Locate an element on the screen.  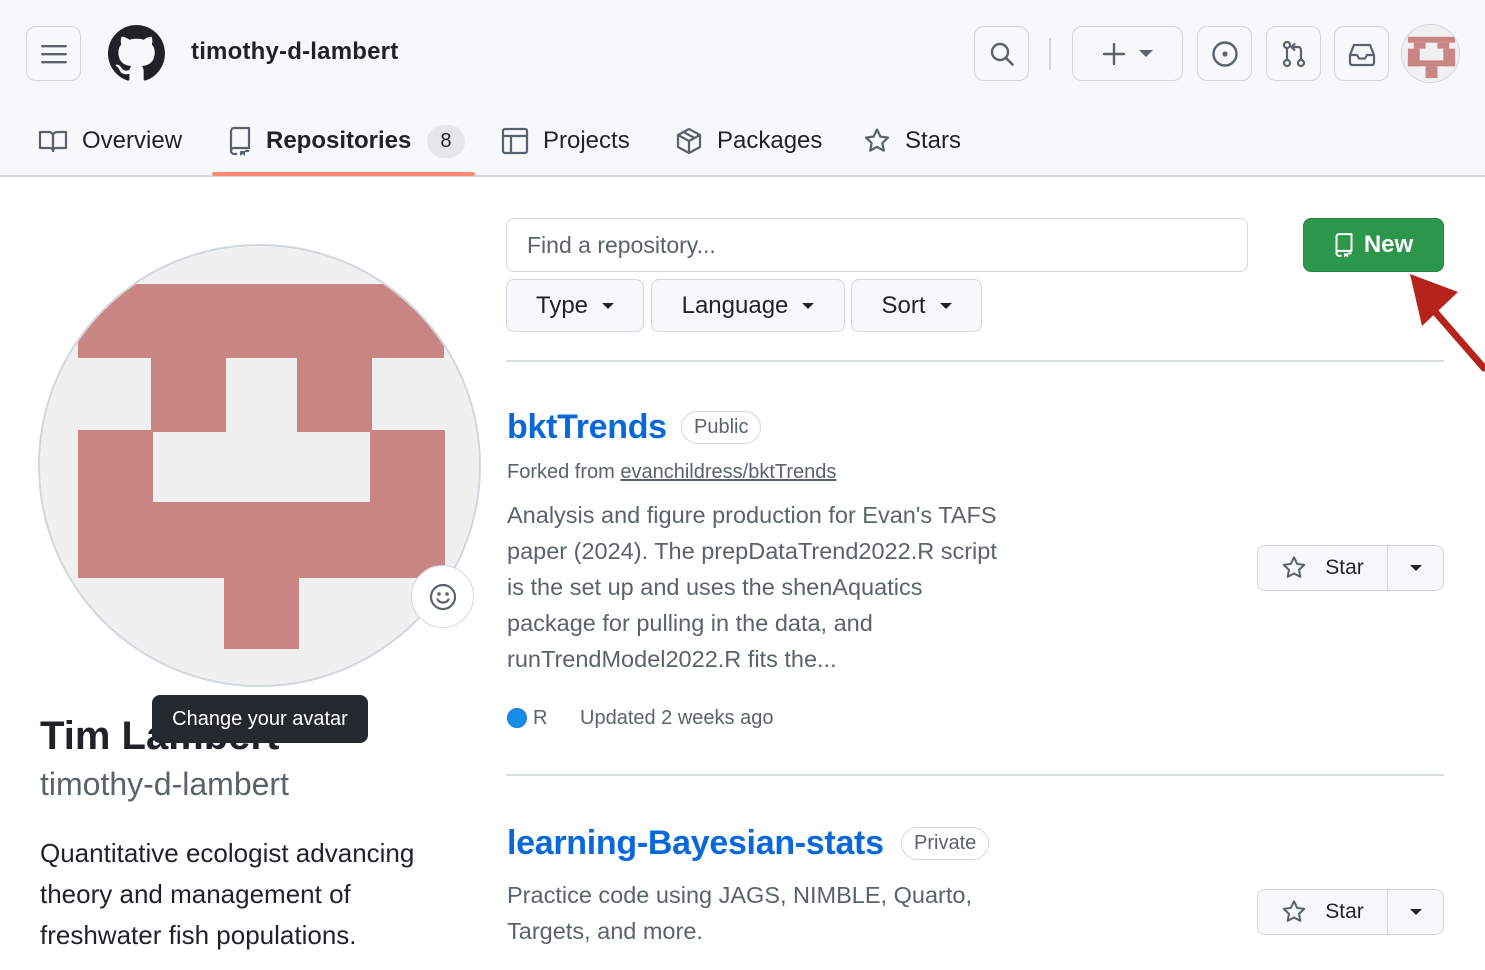
new-repository-button: New is located at coordinates (1373, 245).